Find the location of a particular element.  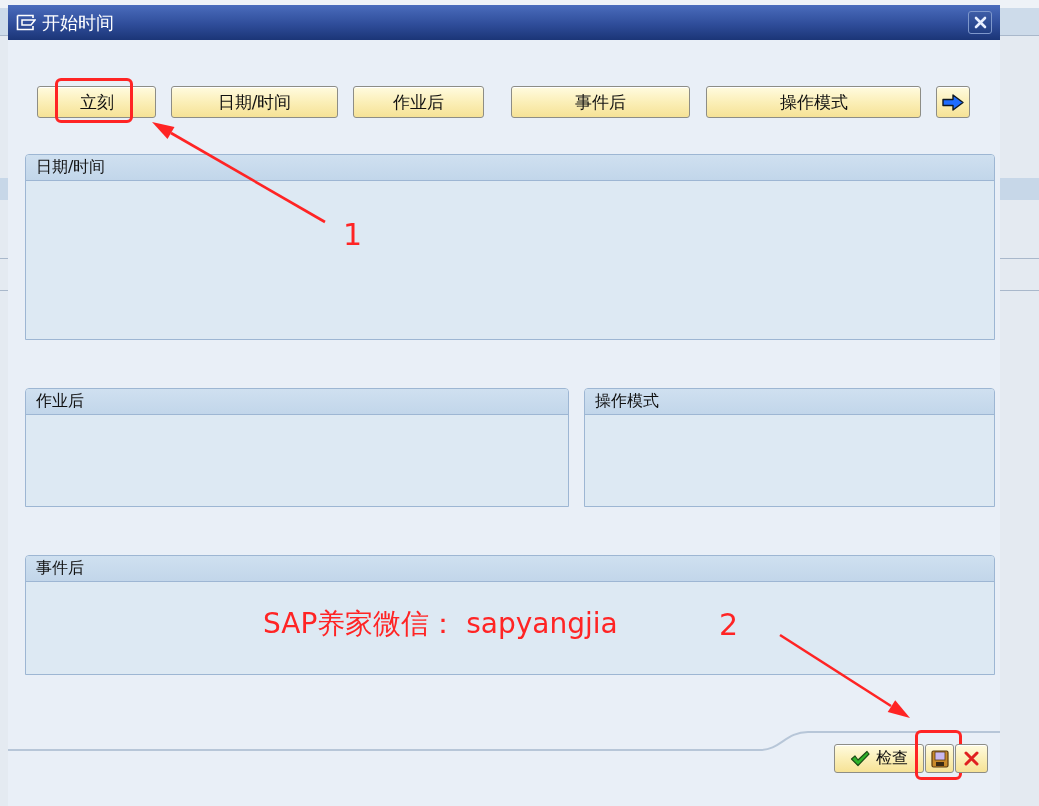

next-button is located at coordinates (953, 102).